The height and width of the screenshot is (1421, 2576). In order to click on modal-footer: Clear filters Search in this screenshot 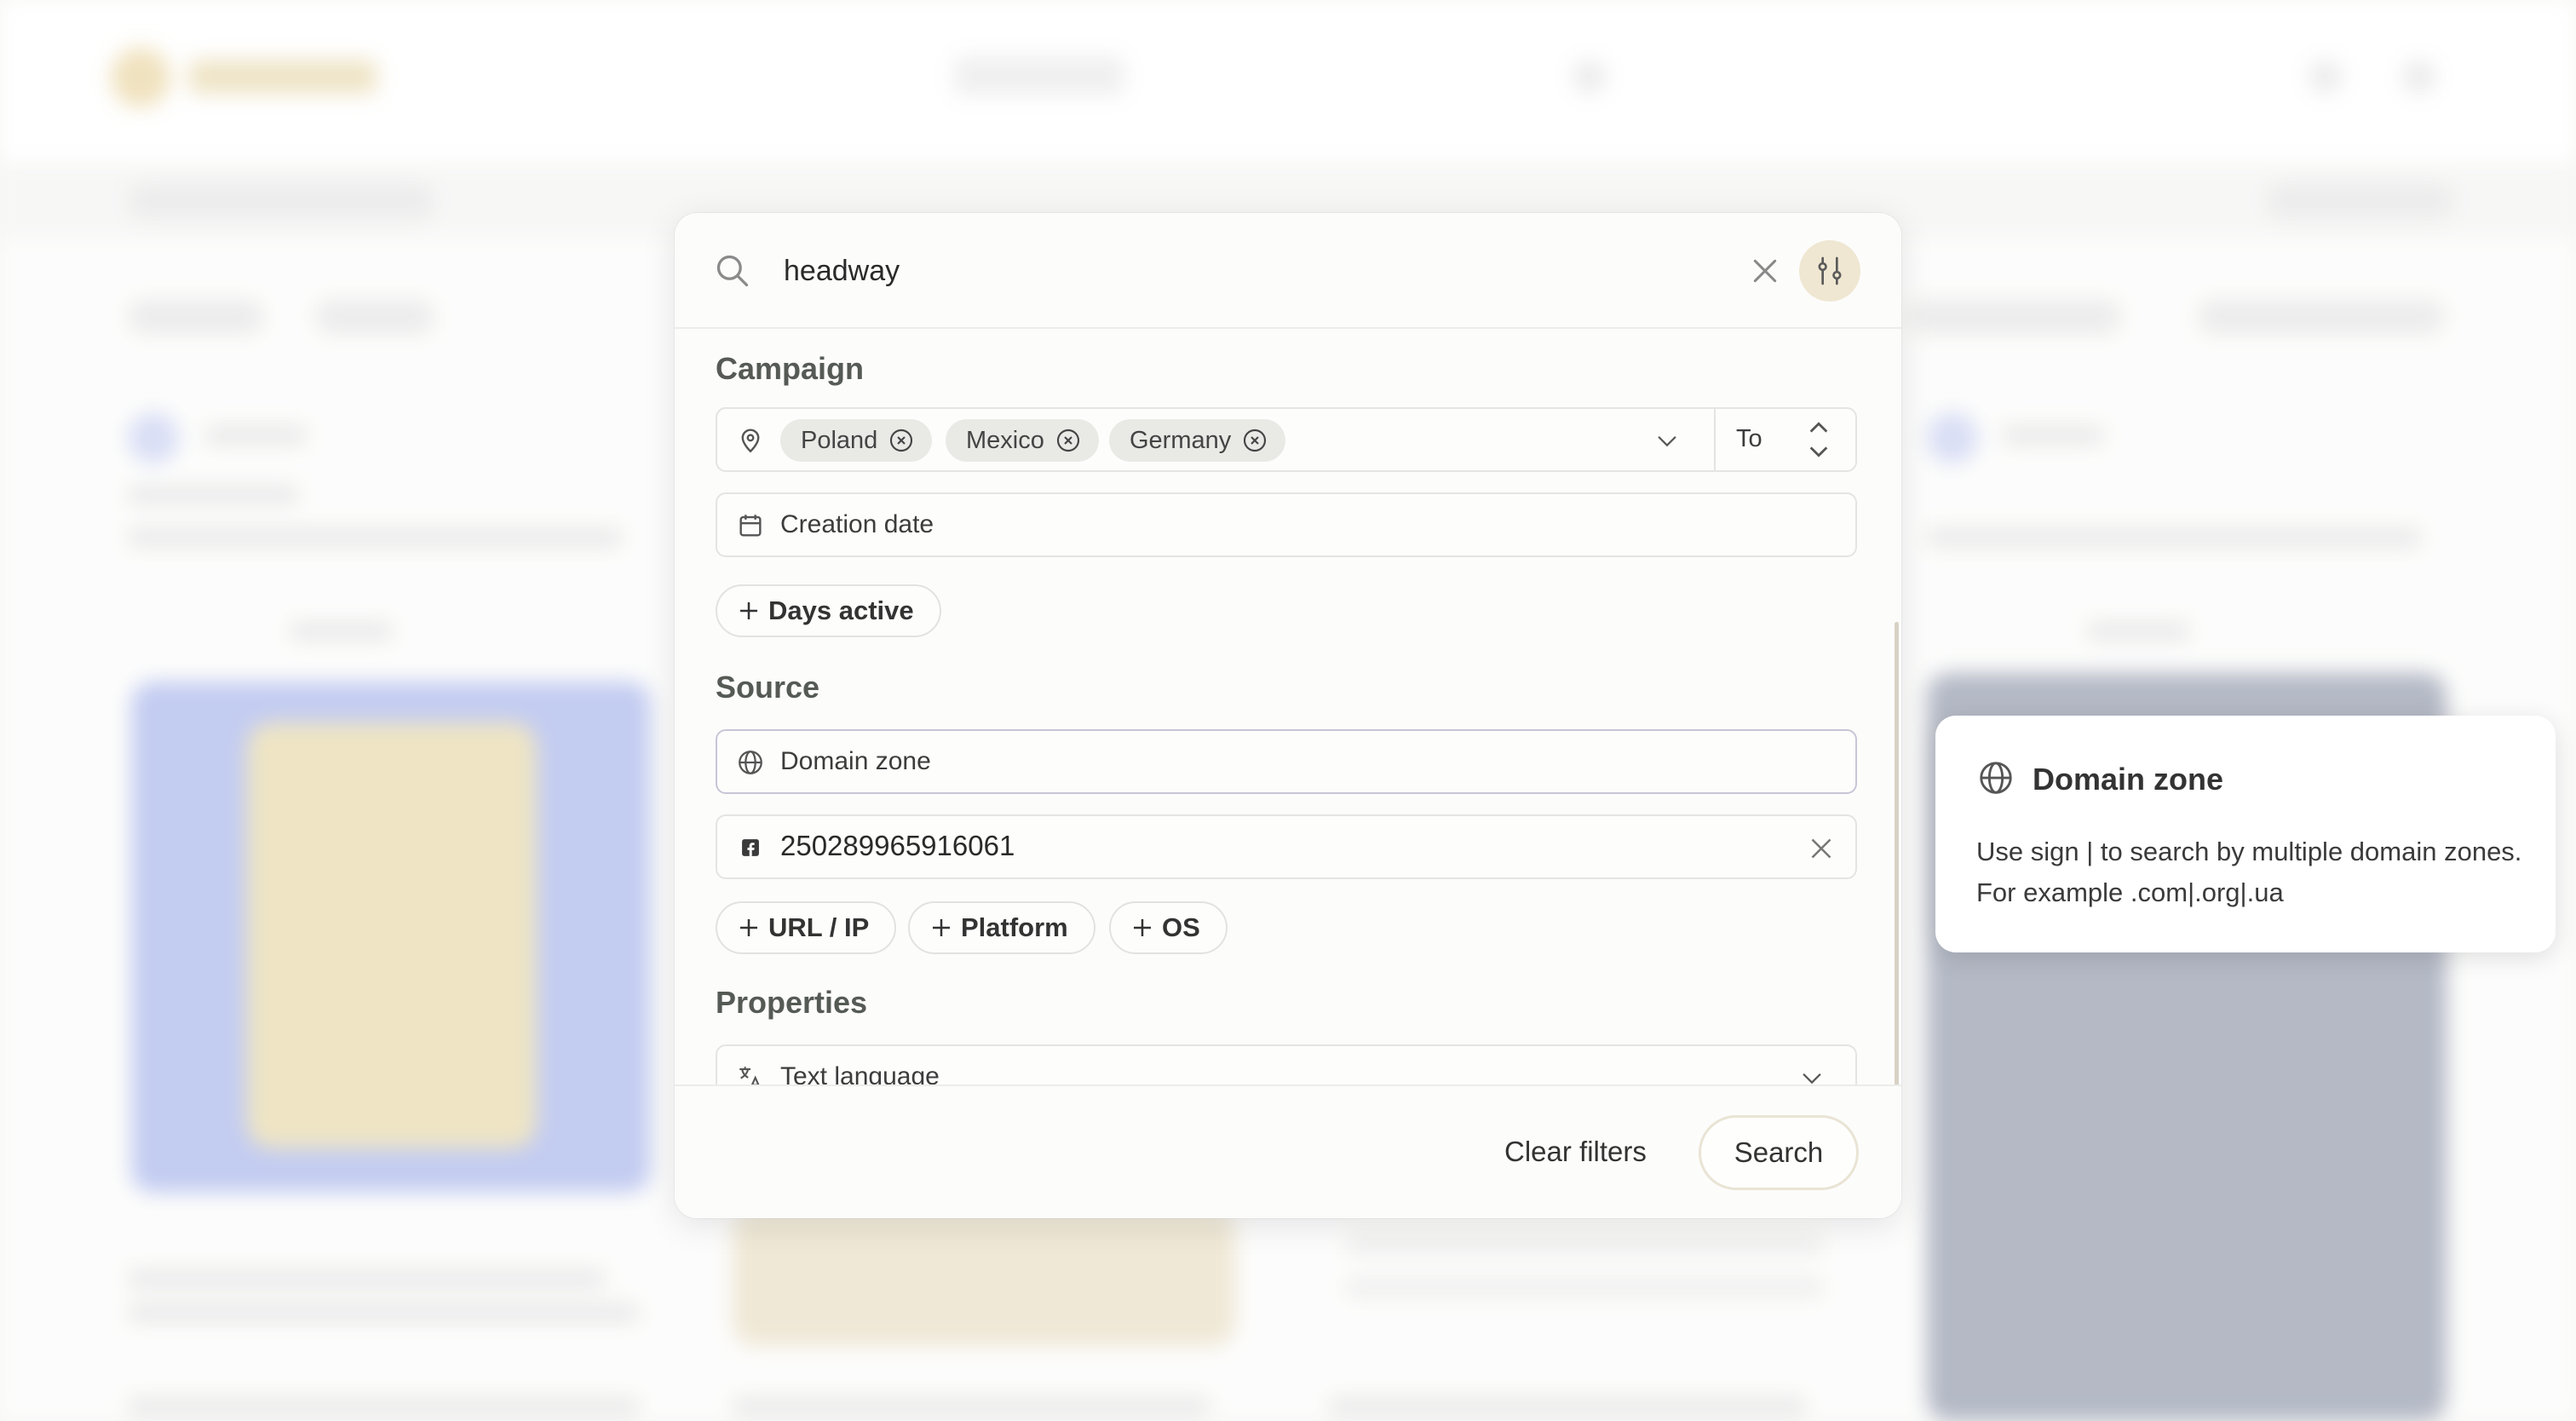, I will do `click(1288, 1151)`.